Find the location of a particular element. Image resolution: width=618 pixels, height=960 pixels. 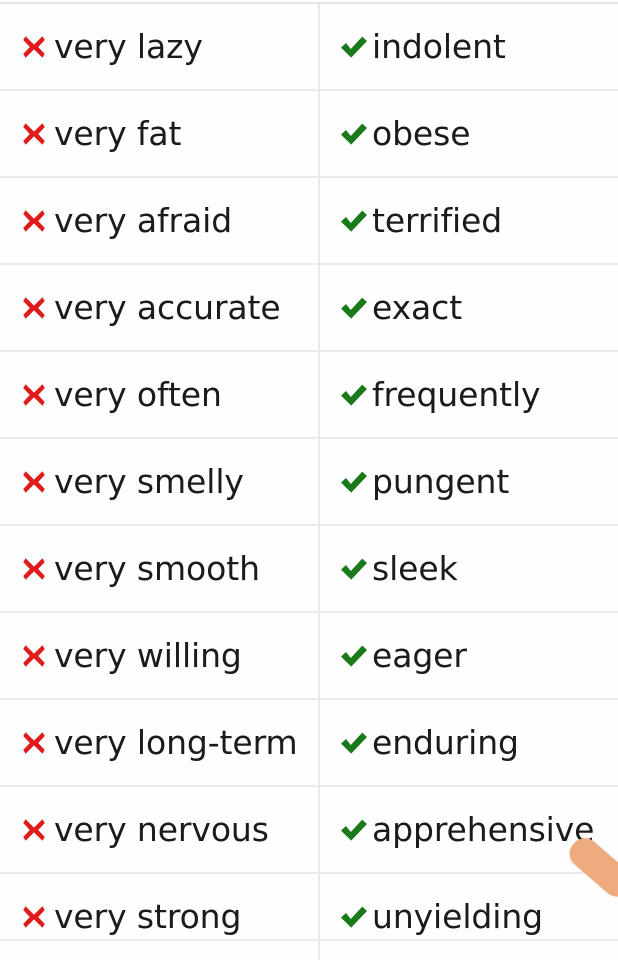

preferred-word-label: apprehensive is located at coordinates (483, 829).